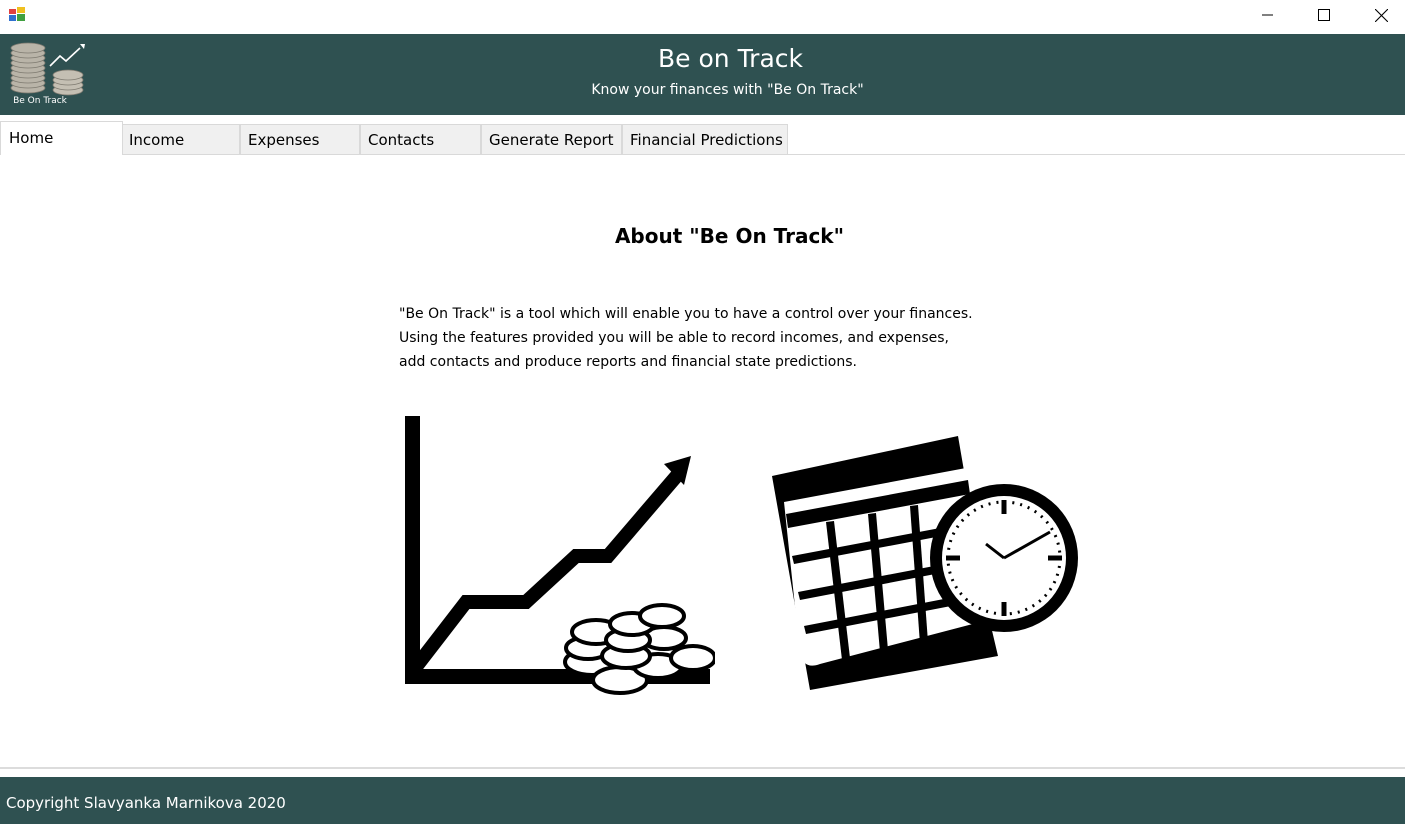 This screenshot has height=829, width=1405. Describe the element at coordinates (925, 563) in the screenshot. I see `calendar-with-clock-icon` at that location.